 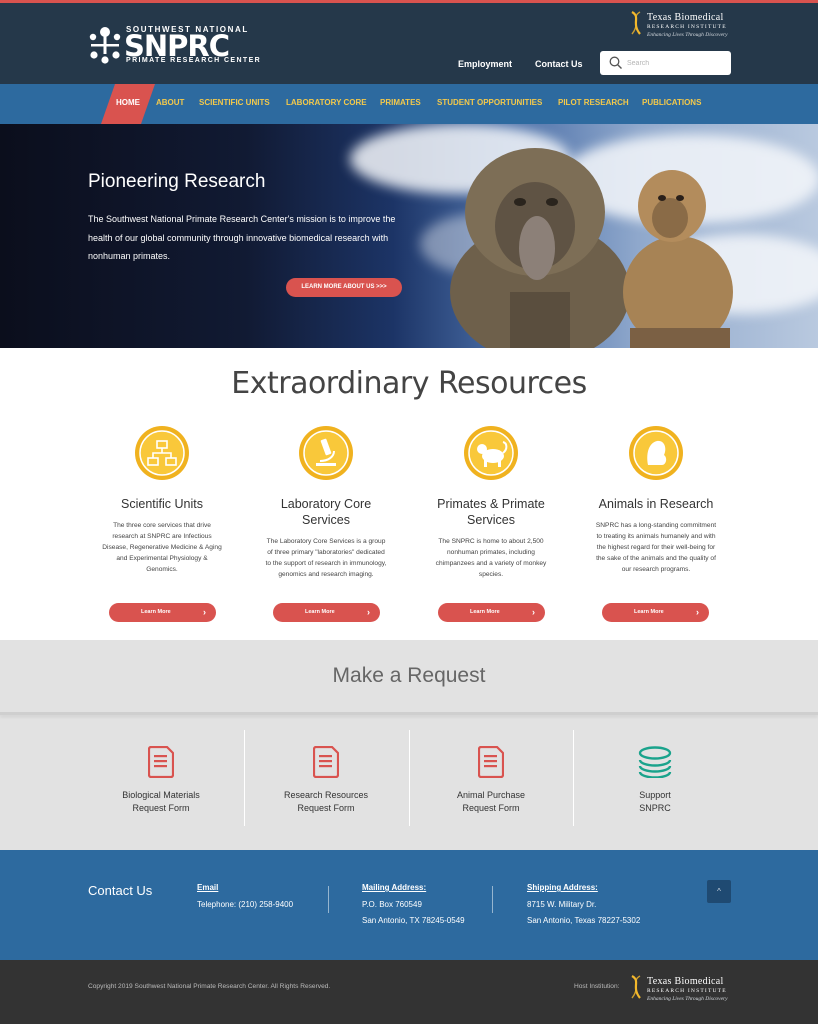 What do you see at coordinates (194, 60) in the screenshot?
I see `logo-sub-text: PRIMATE RESEARCH CENTER` at bounding box center [194, 60].